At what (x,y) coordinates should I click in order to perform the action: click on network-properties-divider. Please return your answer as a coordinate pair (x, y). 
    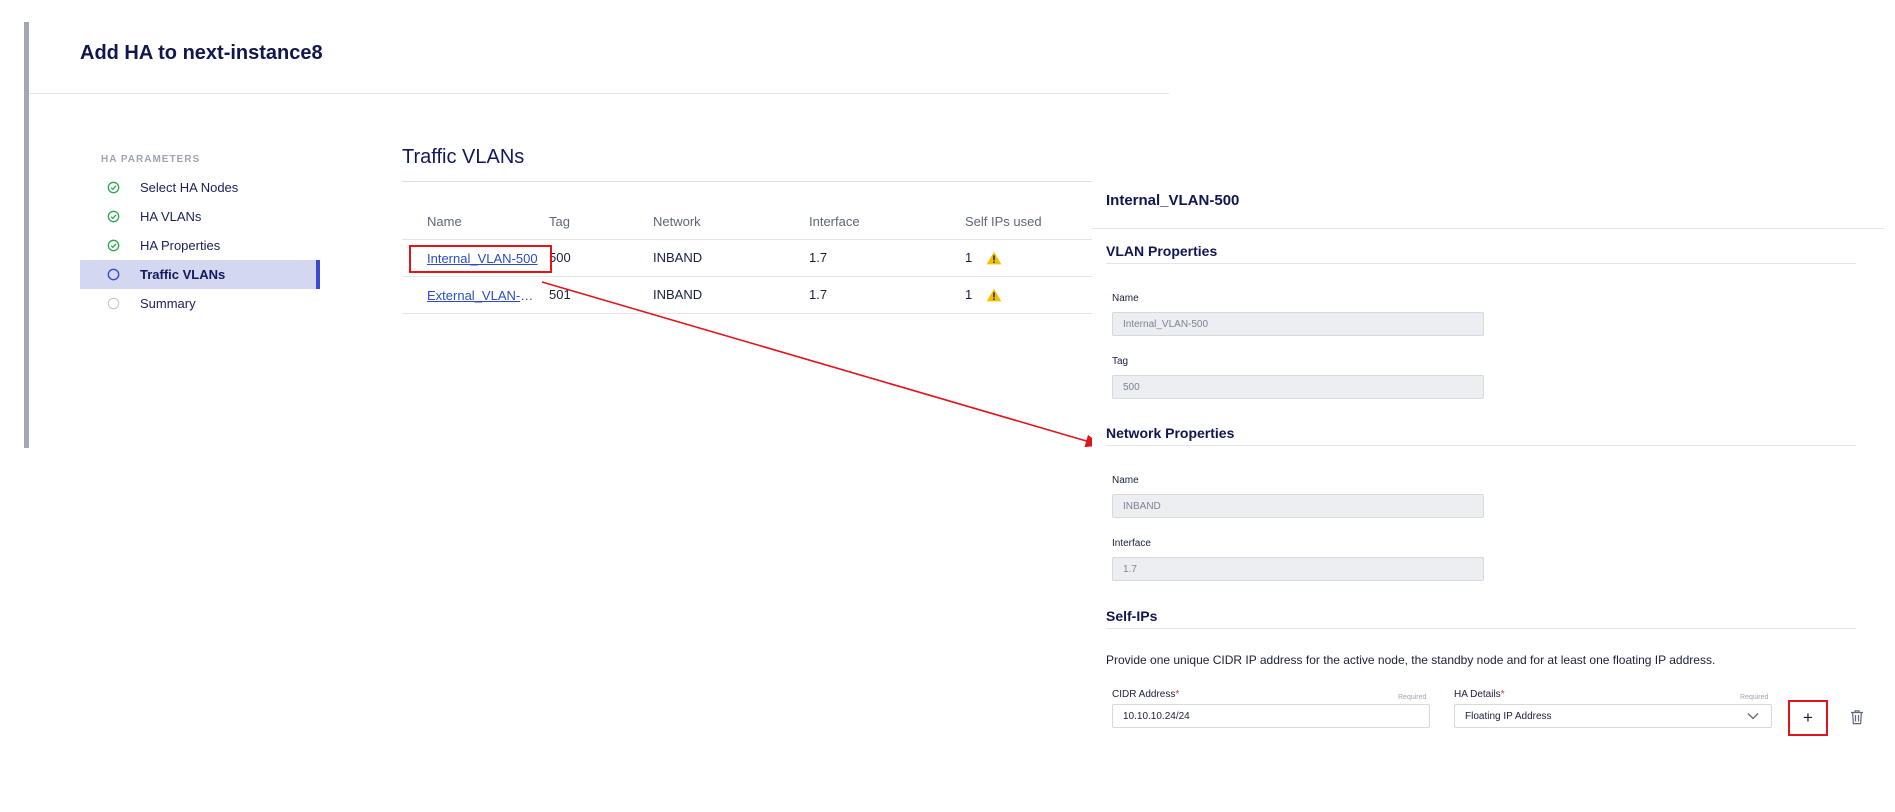
    Looking at the image, I should click on (1481, 445).